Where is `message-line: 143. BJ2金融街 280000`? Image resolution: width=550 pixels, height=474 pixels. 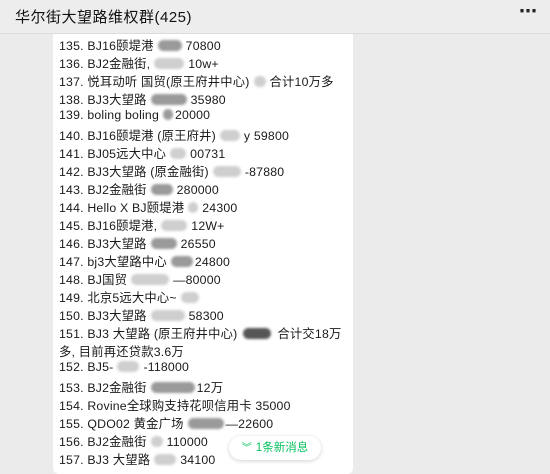 message-line: 143. BJ2金融街 280000 is located at coordinates (139, 190).